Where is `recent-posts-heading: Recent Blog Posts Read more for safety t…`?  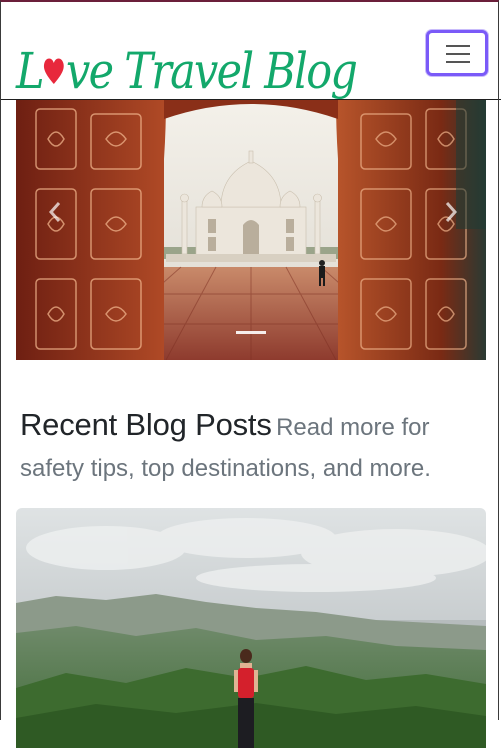
recent-posts-heading: Recent Blog Posts Read more for safety t… is located at coordinates (252, 448).